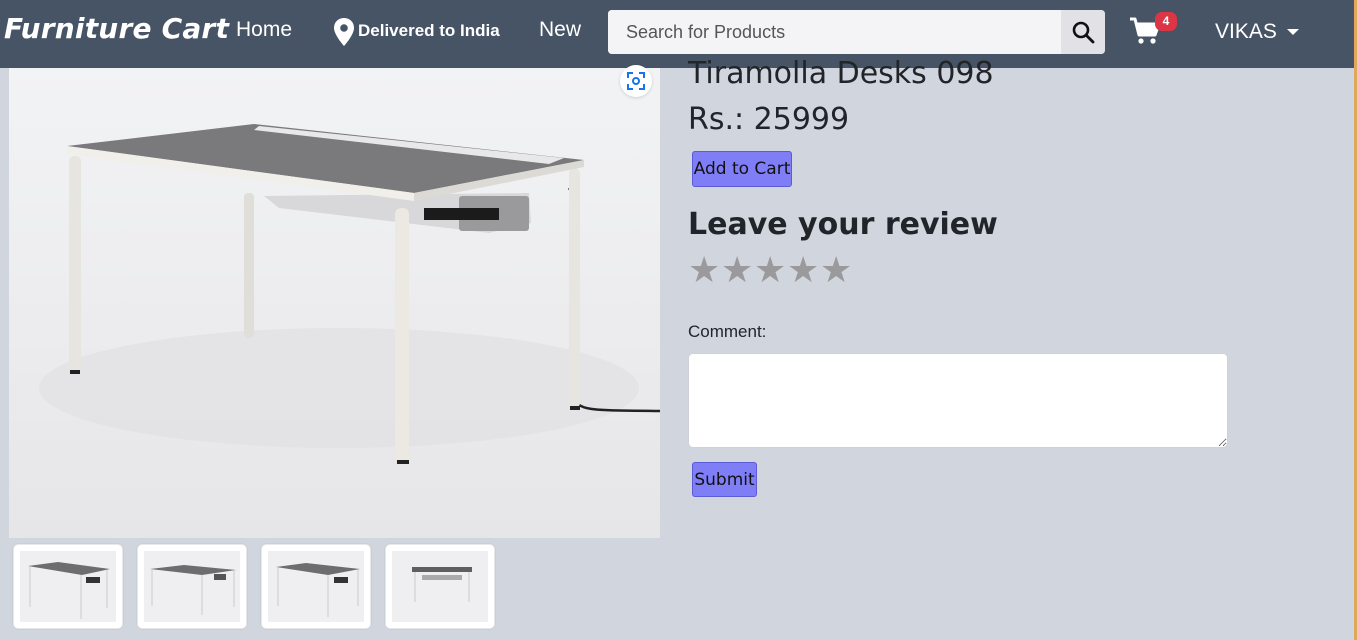  I want to click on chevron-down-icon, so click(1292, 32).